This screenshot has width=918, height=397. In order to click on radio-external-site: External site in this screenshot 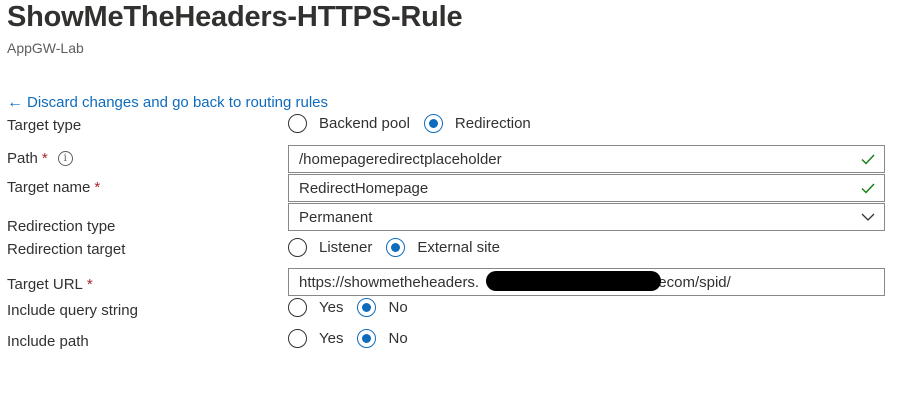, I will do `click(443, 247)`.